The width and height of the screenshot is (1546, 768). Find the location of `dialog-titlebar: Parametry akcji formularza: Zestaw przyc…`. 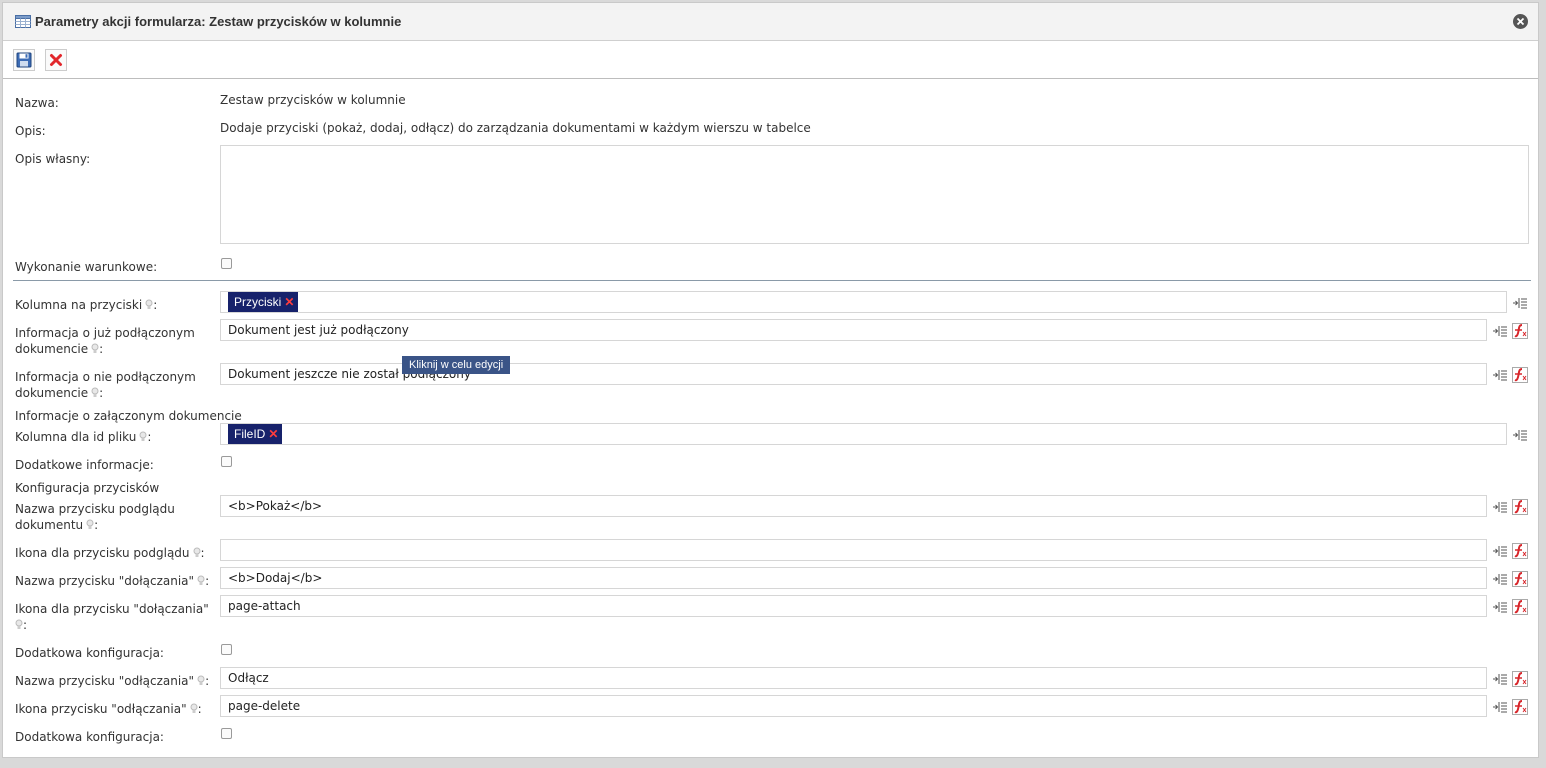

dialog-titlebar: Parametry akcji formularza: Zestaw przyc… is located at coordinates (770, 22).